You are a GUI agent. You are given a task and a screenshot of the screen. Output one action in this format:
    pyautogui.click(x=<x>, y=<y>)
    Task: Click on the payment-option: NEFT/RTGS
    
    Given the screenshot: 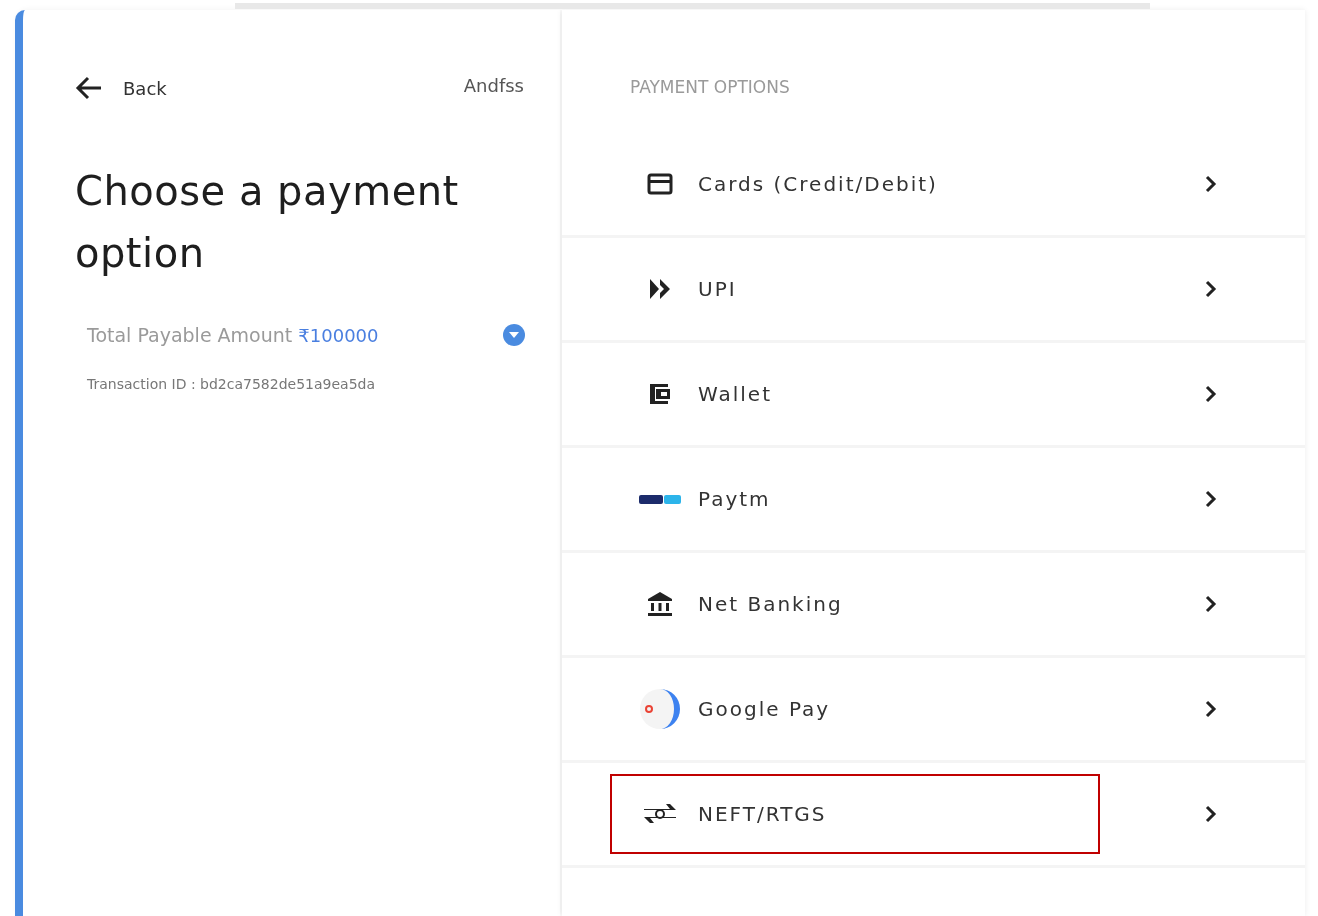 What is the action you would take?
    pyautogui.click(x=933, y=815)
    